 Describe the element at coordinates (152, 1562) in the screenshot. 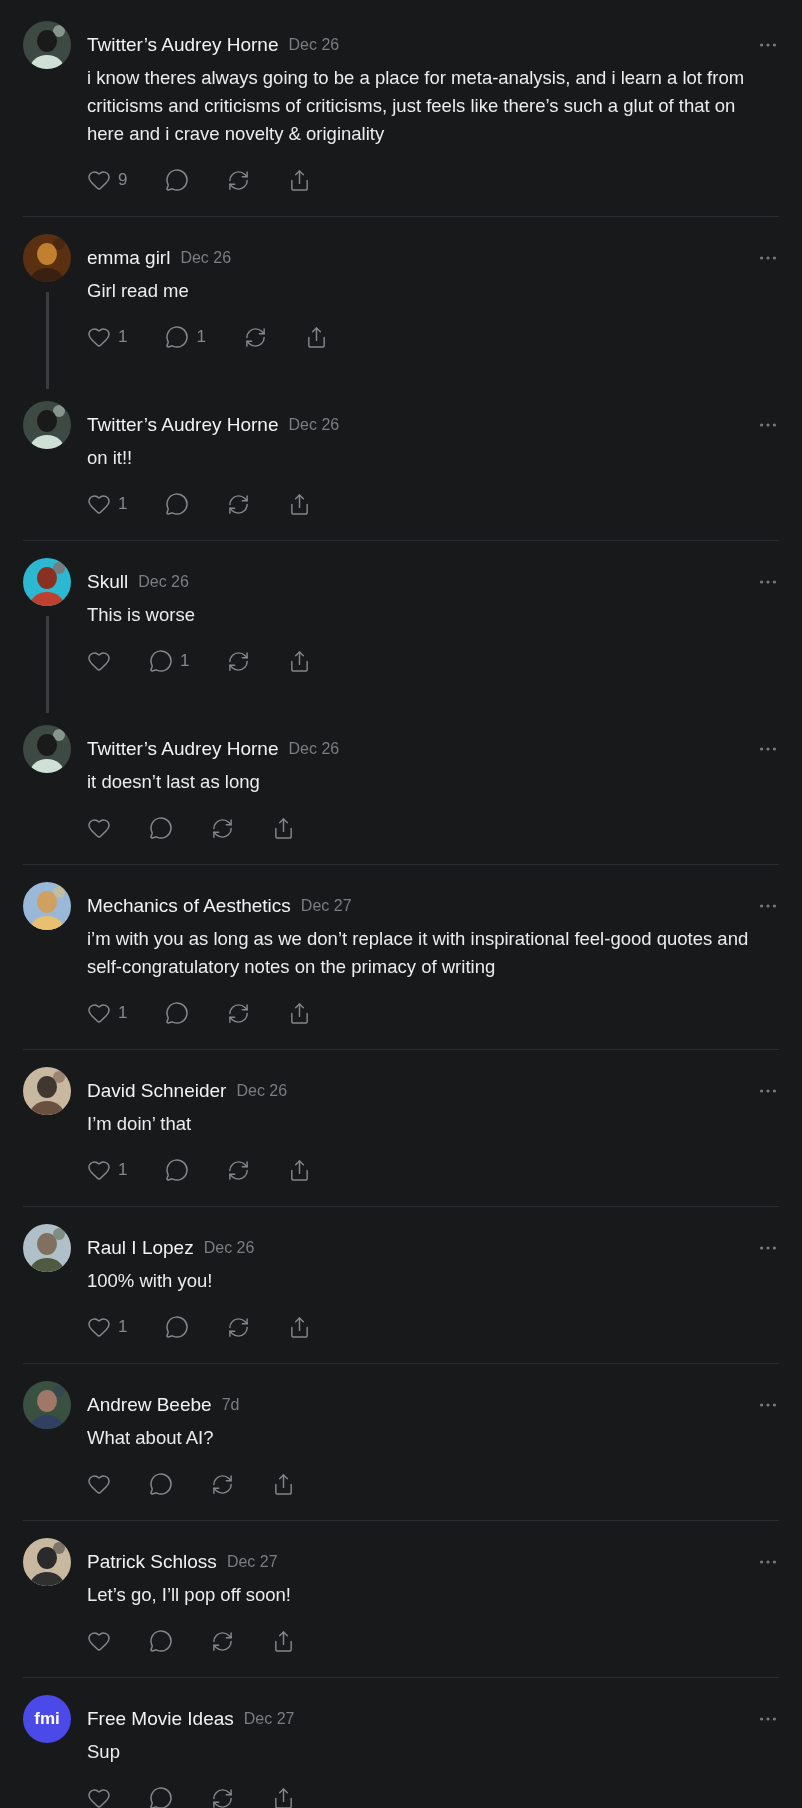

I see `author-name: Patrick Schloss` at that location.